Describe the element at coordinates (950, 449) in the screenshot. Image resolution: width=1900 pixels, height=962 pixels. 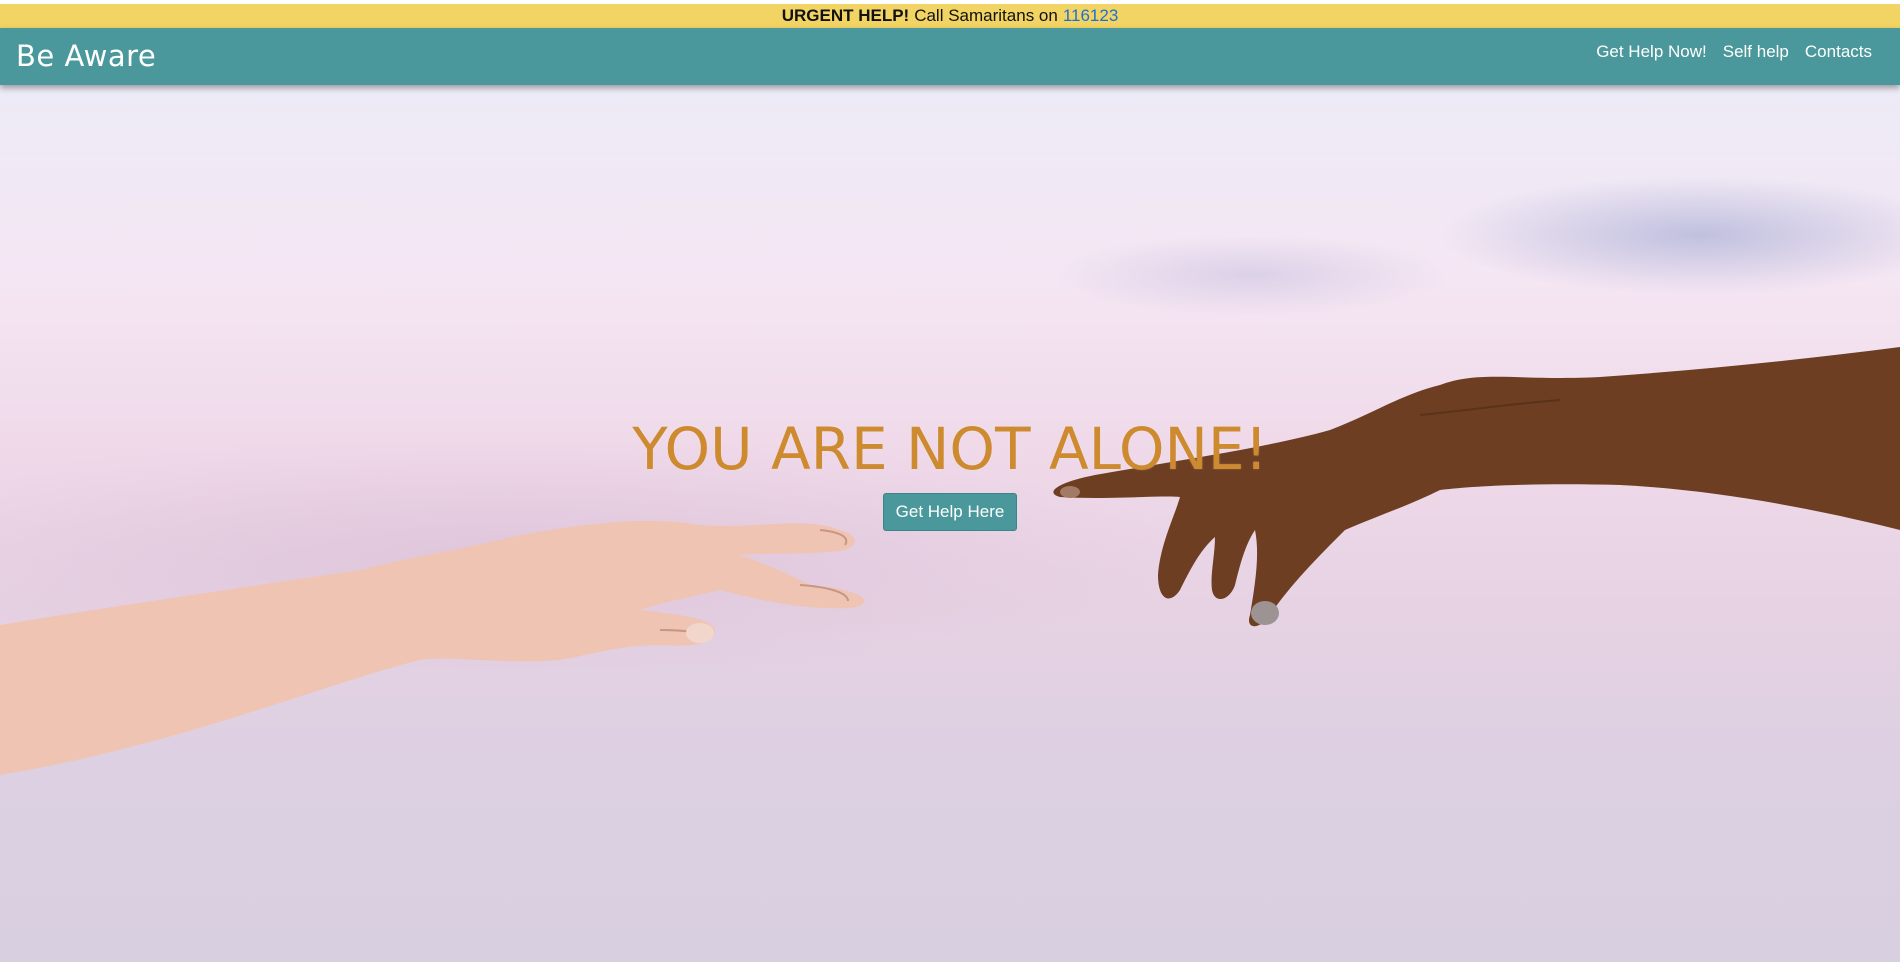
I see `hero-title: YOU ARE NOT ALONE!` at that location.